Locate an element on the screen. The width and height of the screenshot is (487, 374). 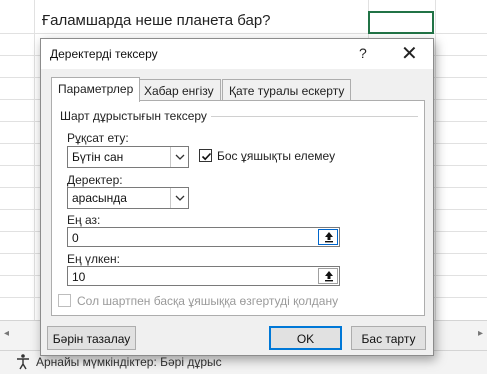
help-button: ? is located at coordinates (363, 53).